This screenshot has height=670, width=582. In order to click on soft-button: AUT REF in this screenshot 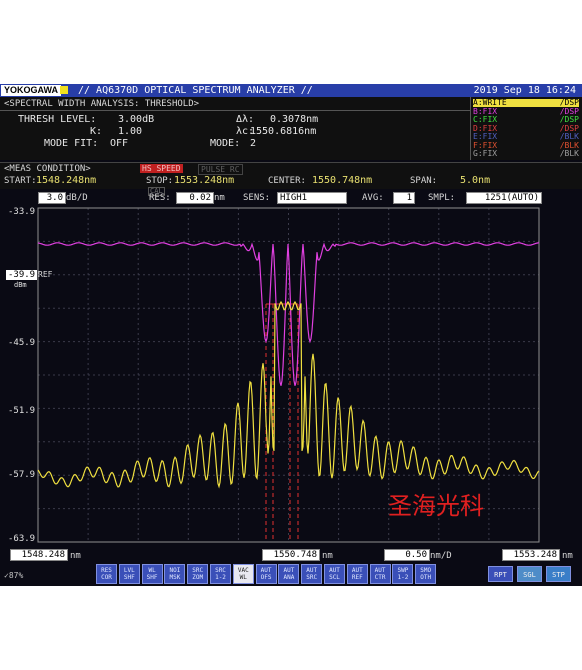, I will do `click(357, 574)`.